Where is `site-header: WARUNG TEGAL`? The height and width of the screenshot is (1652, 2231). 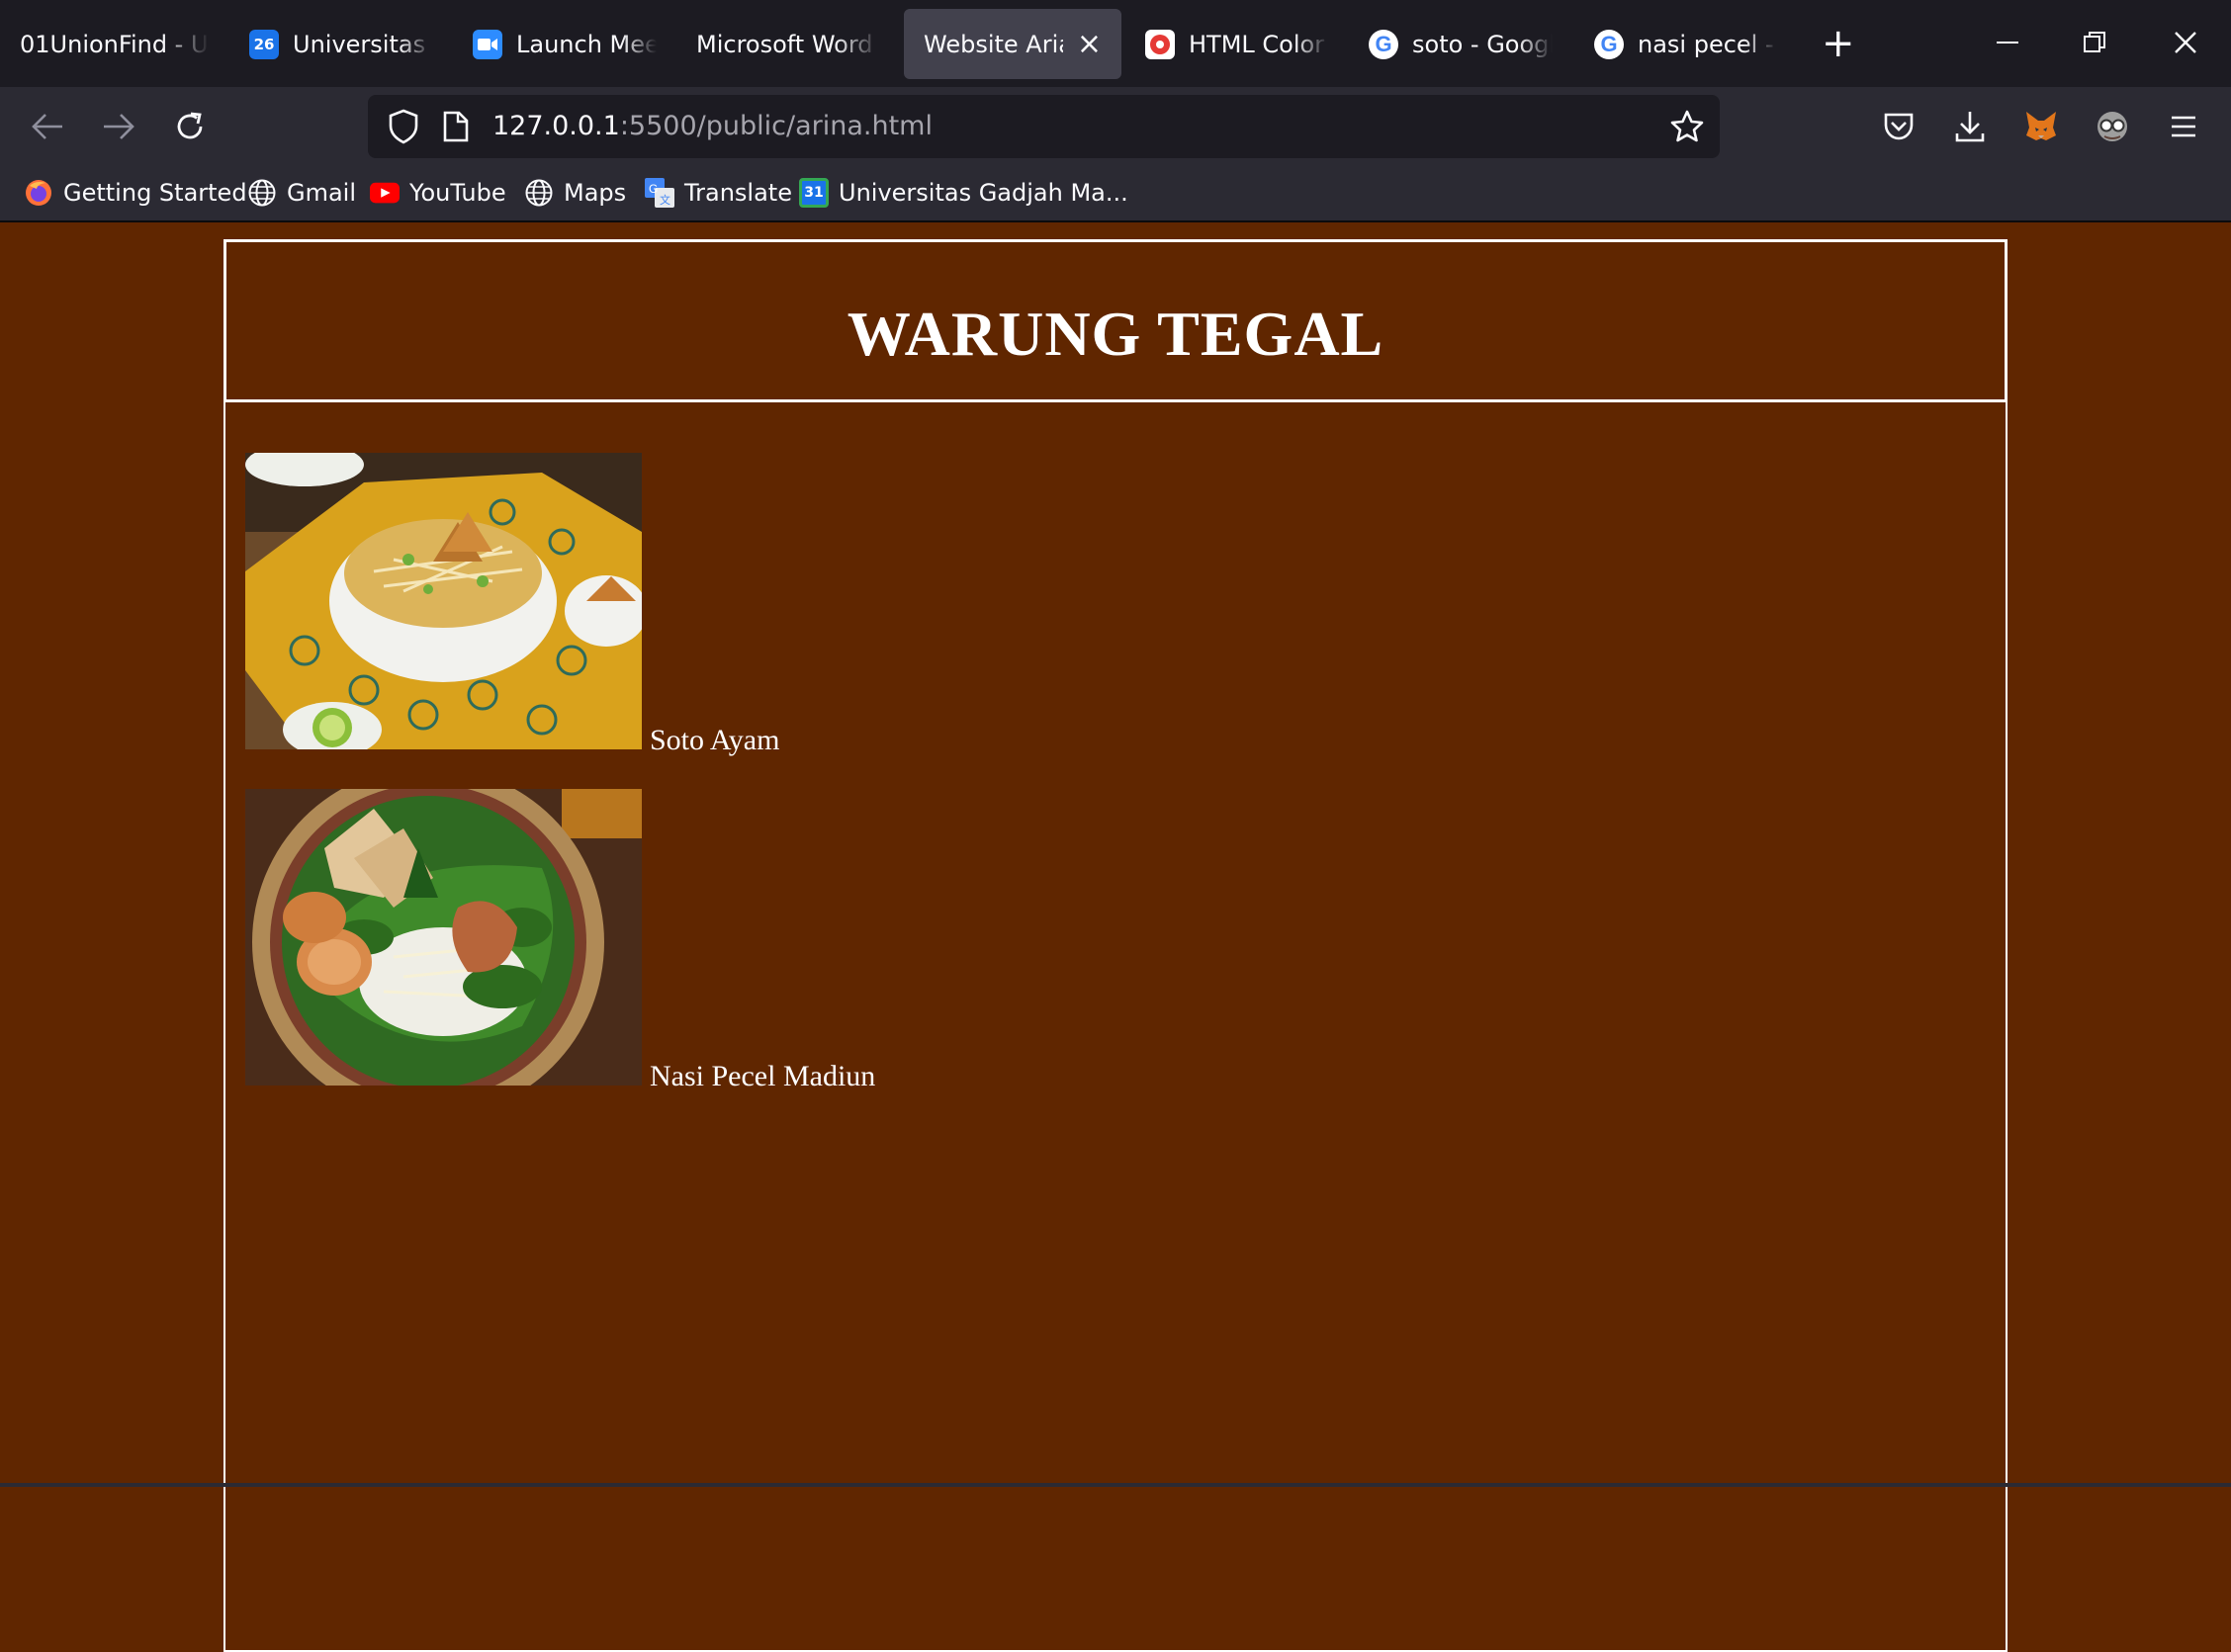
site-header: WARUNG TEGAL is located at coordinates (1115, 320).